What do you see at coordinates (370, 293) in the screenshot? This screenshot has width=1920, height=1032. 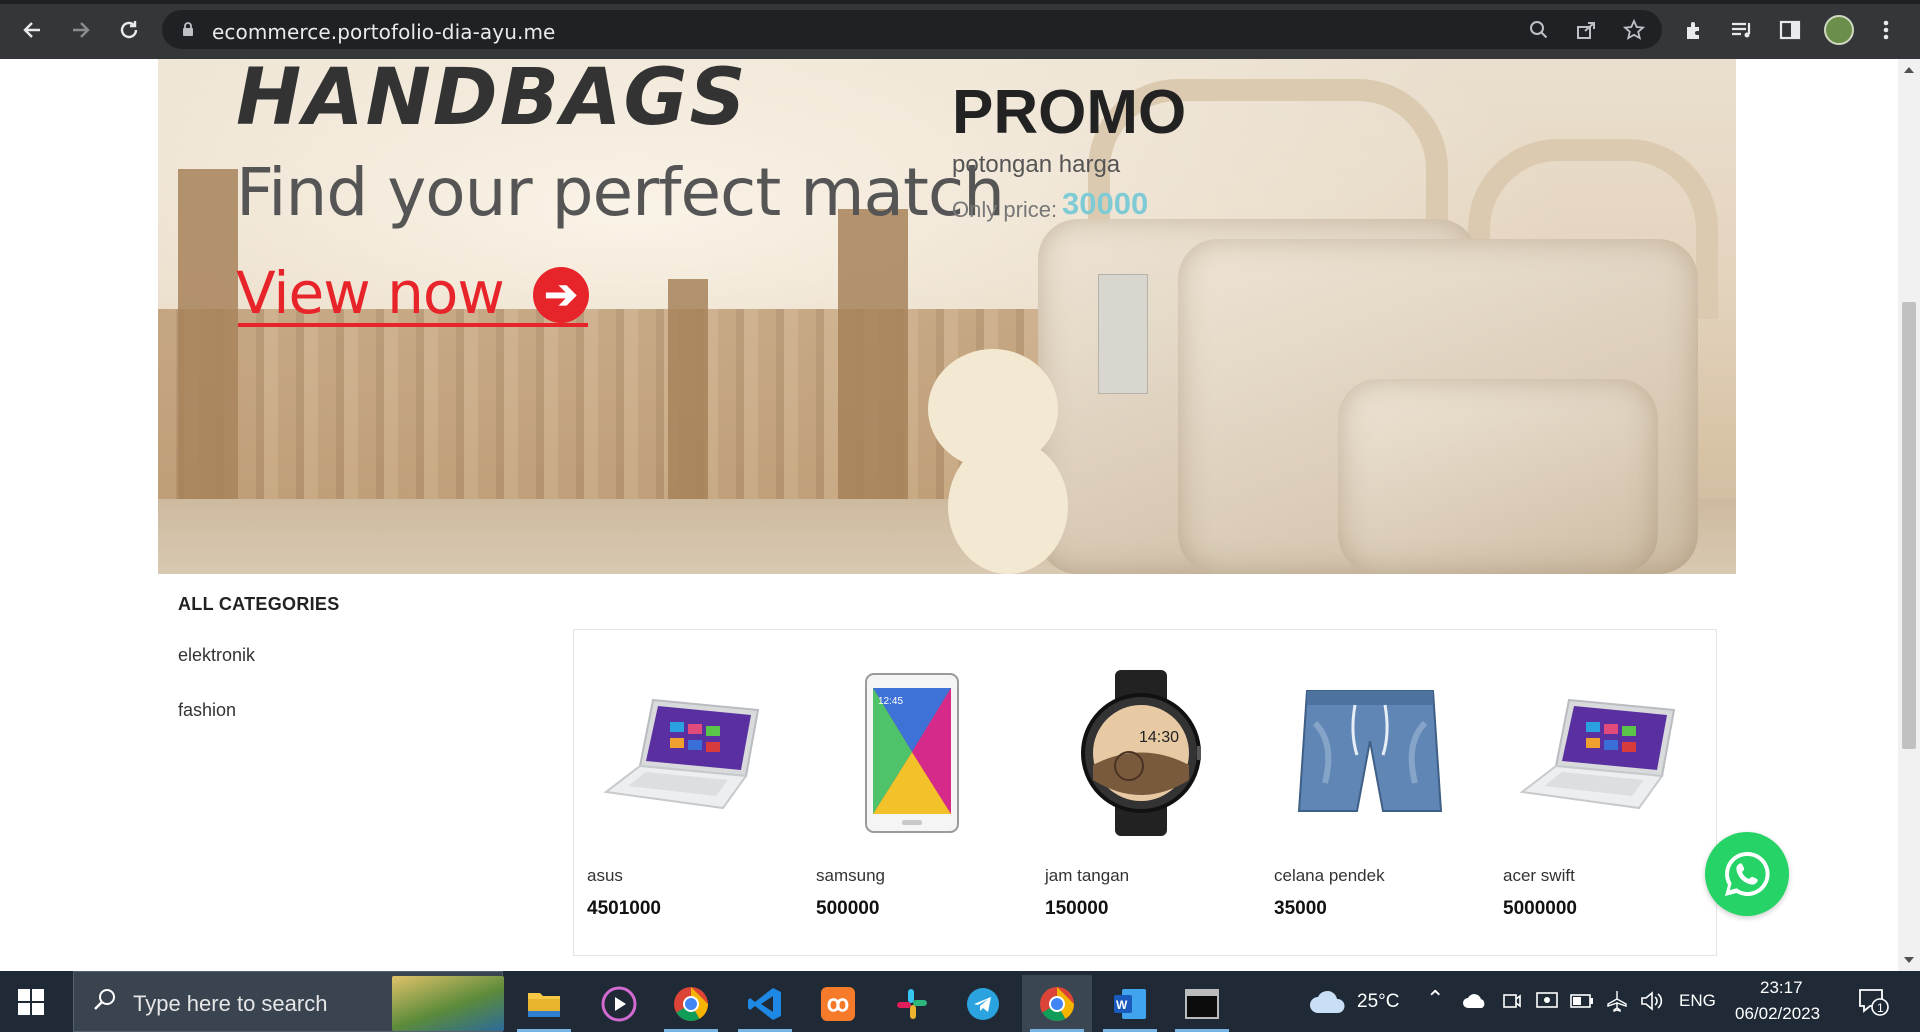 I see `view-now-link: View now` at bounding box center [370, 293].